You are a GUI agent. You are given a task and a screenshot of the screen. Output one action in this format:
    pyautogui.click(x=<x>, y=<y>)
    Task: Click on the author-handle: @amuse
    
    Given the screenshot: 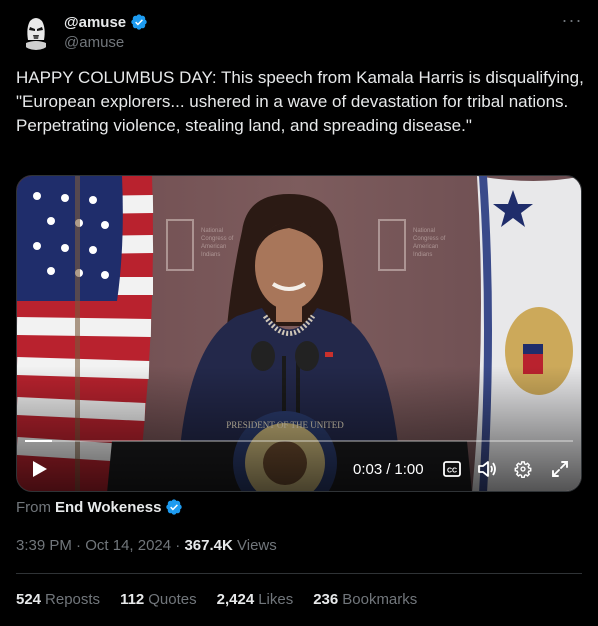 What is the action you would take?
    pyautogui.click(x=94, y=42)
    